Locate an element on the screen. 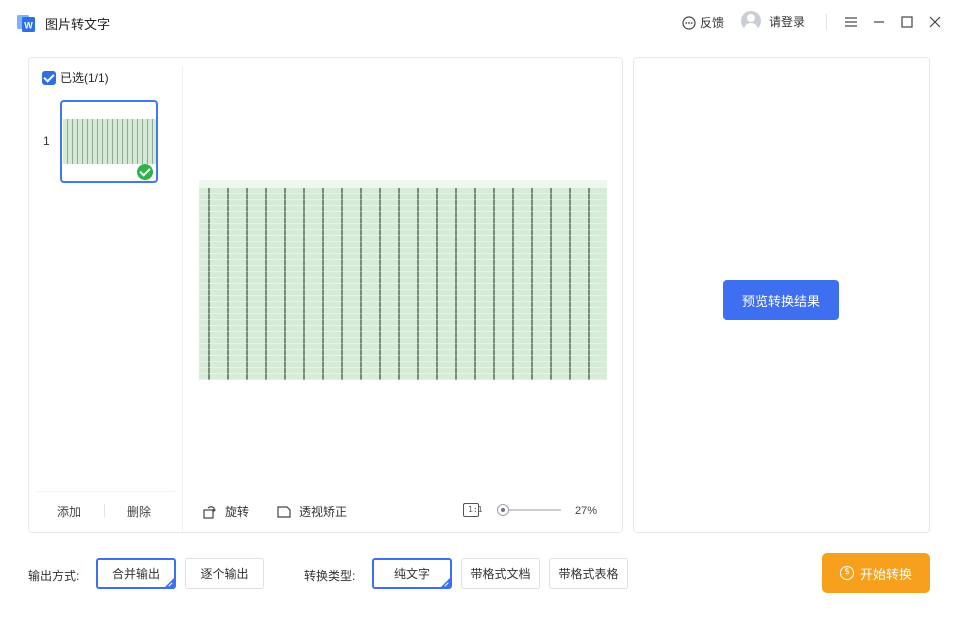 This screenshot has height=618, width=953. zoom-value: 27% is located at coordinates (586, 511).